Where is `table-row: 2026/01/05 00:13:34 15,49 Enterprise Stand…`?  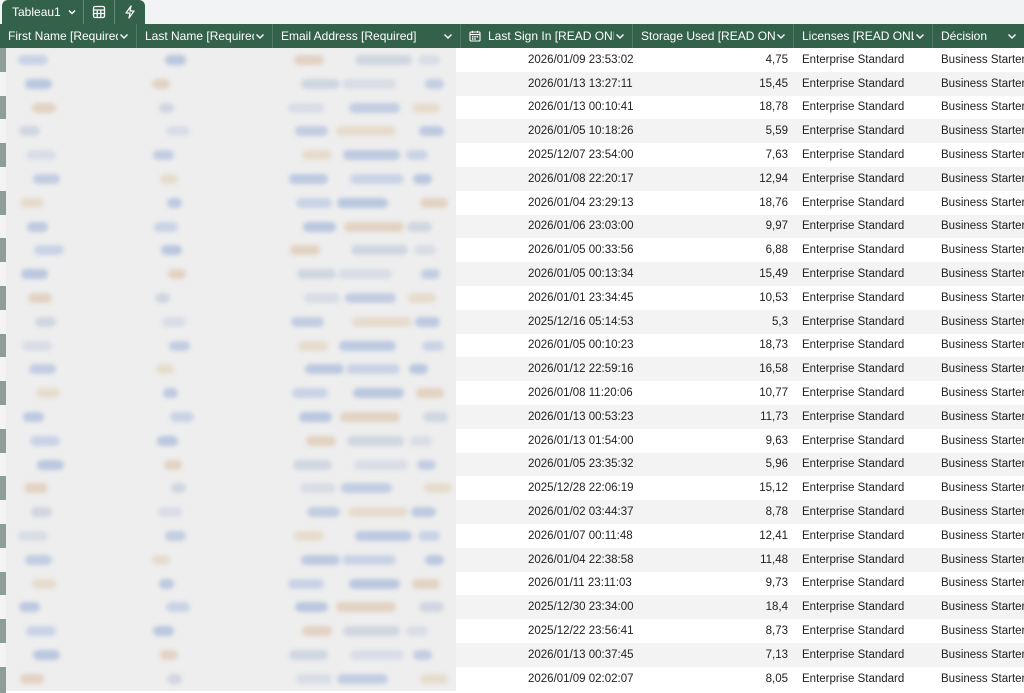 table-row: 2026/01/05 00:13:34 15,49 Enterprise Stand… is located at coordinates (512, 274).